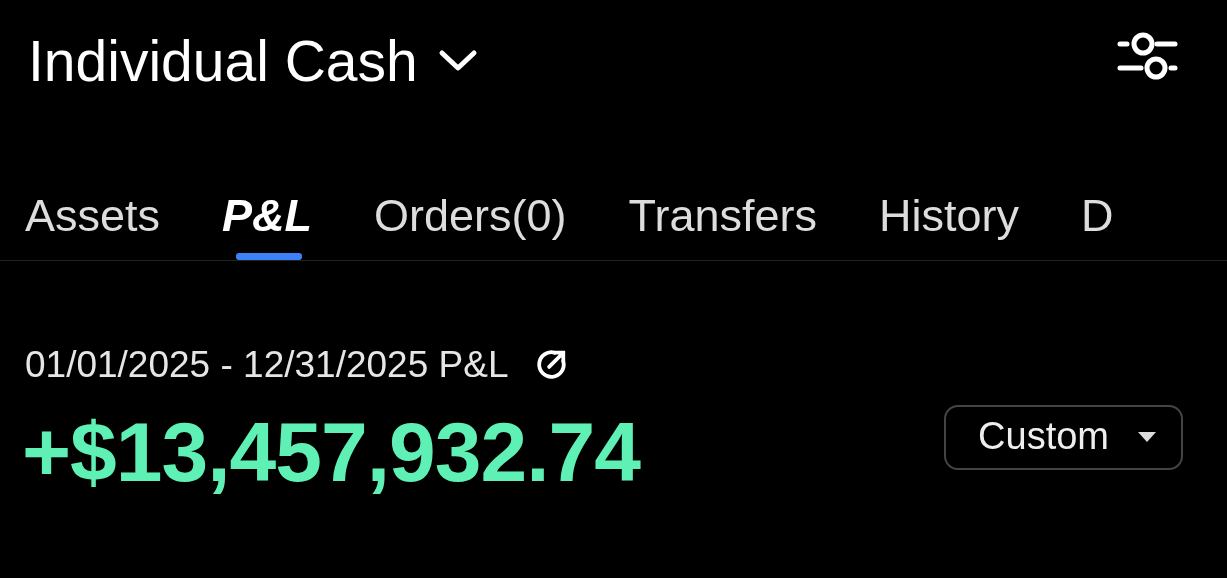  I want to click on tab: History, so click(948, 219).